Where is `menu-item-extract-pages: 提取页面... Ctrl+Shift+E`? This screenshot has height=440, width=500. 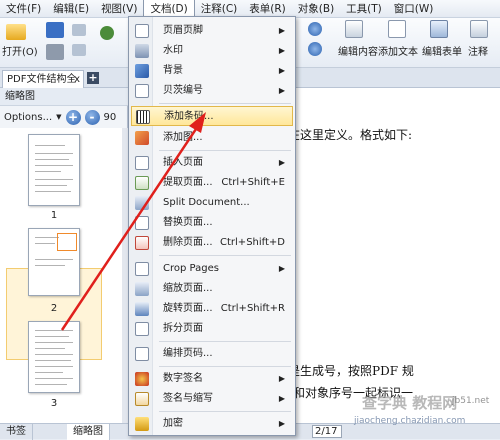 menu-item-extract-pages: 提取页面... Ctrl+Shift+E is located at coordinates (212, 183).